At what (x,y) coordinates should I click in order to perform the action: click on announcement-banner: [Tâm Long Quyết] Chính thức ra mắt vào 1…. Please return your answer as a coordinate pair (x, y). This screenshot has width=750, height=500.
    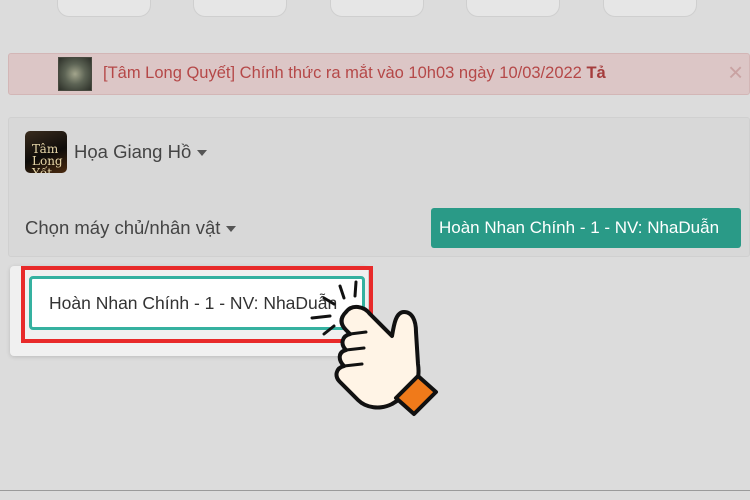
    Looking at the image, I should click on (379, 74).